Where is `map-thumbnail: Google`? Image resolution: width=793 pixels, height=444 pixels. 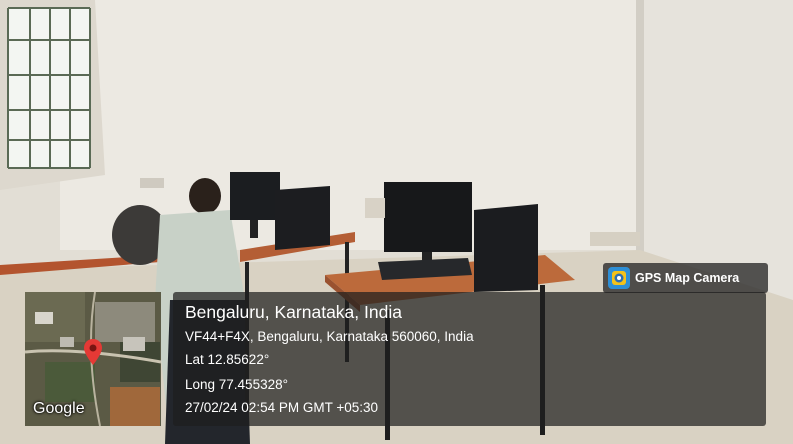
map-thumbnail: Google is located at coordinates (93, 359).